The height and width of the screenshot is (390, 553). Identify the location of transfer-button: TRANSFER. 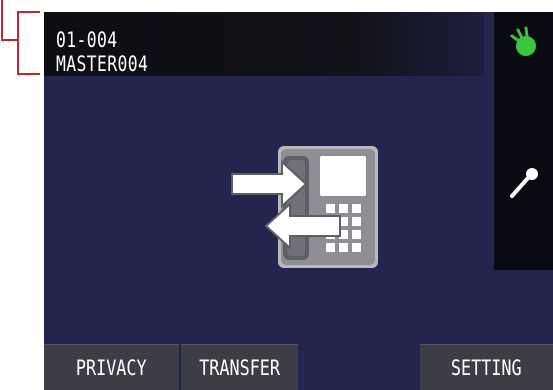
(239, 367).